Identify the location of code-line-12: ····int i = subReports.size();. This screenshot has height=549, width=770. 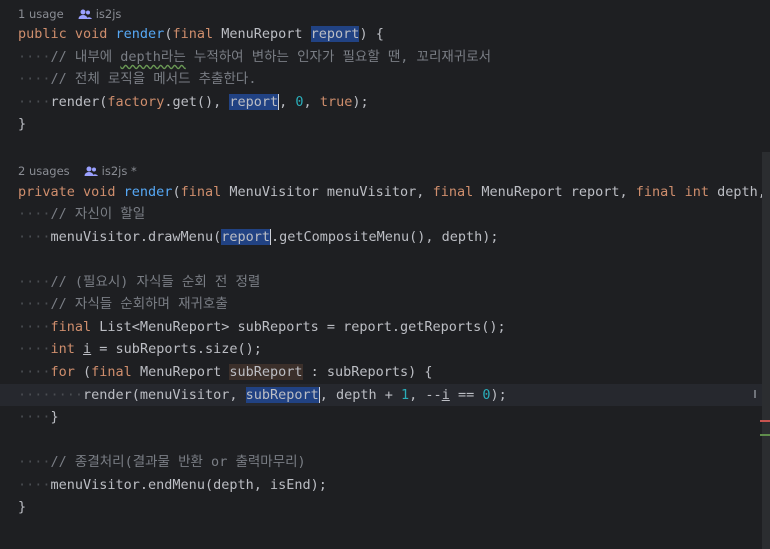
(140, 349).